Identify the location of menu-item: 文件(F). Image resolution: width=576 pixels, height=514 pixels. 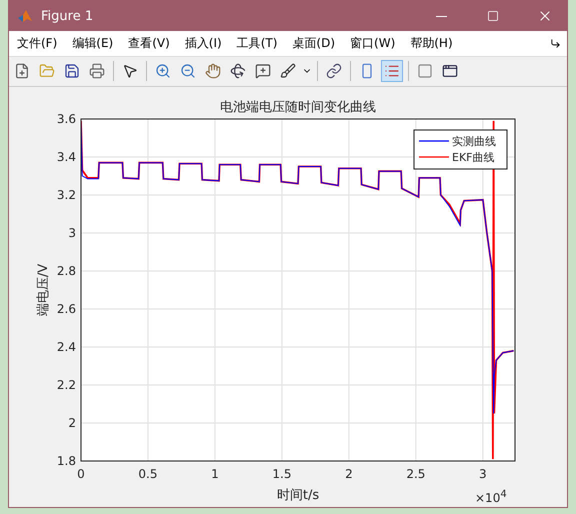
(40, 43).